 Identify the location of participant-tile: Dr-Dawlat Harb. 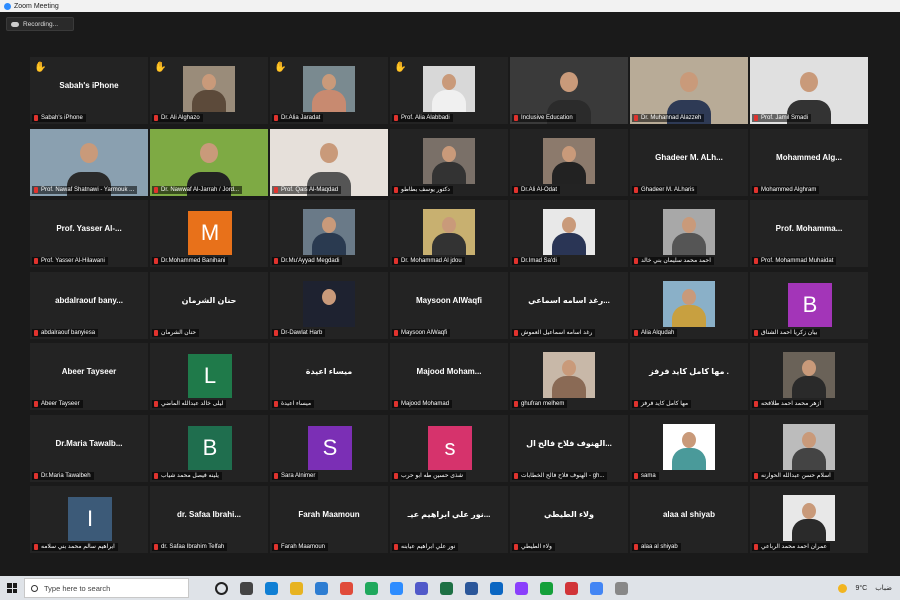
(329, 305).